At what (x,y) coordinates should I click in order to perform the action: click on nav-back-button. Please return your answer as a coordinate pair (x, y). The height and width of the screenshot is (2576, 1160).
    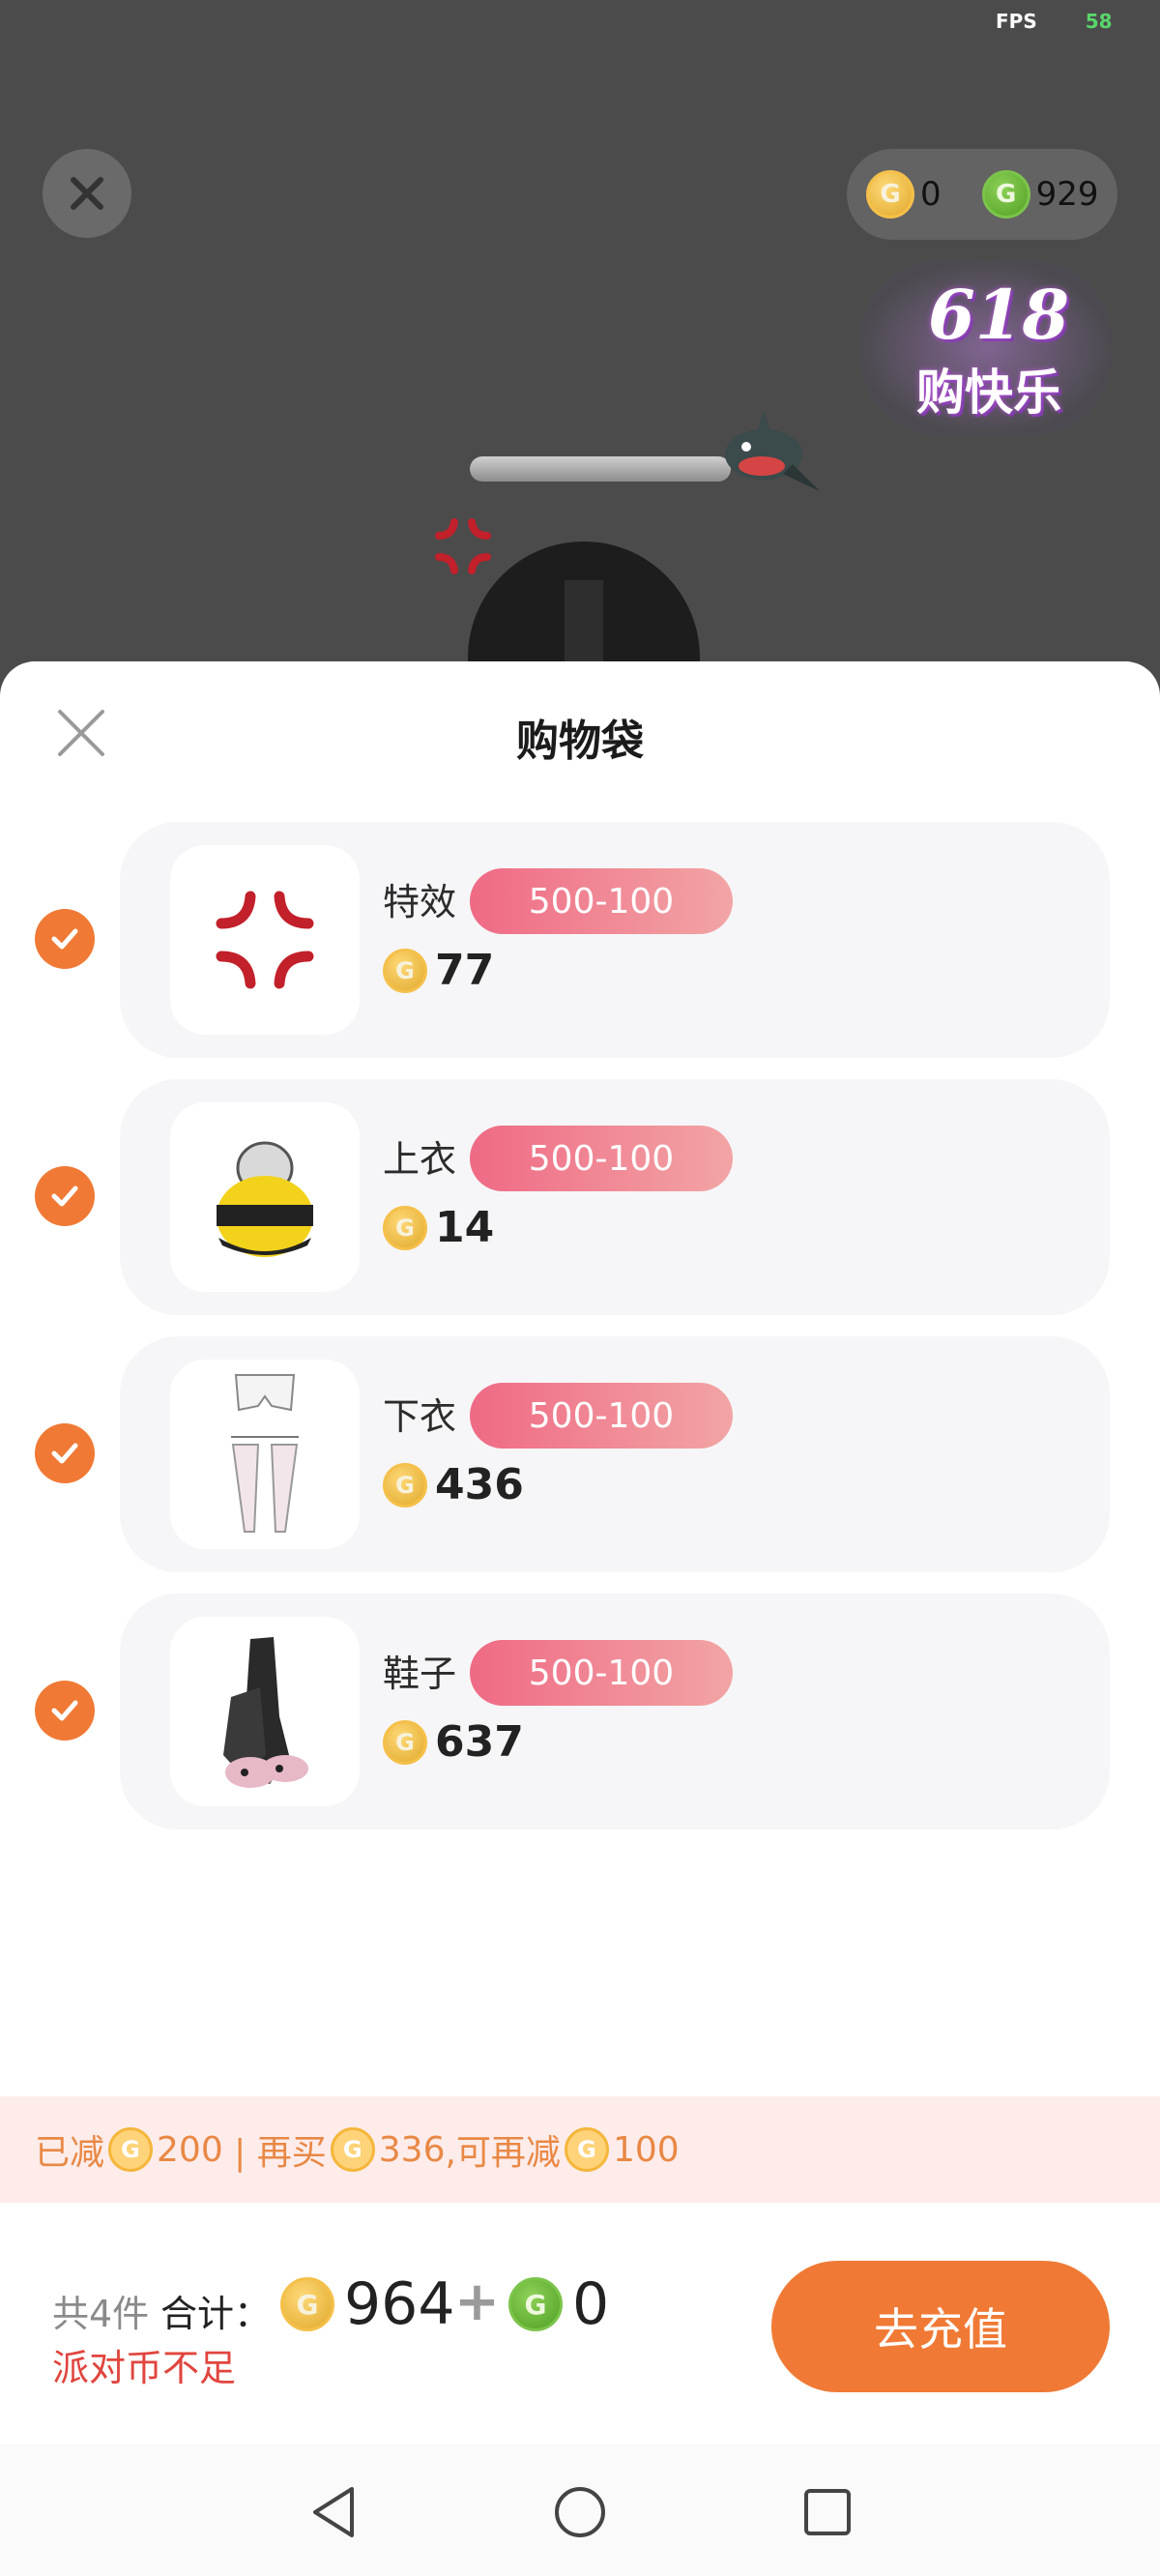
    Looking at the image, I should click on (334, 2512).